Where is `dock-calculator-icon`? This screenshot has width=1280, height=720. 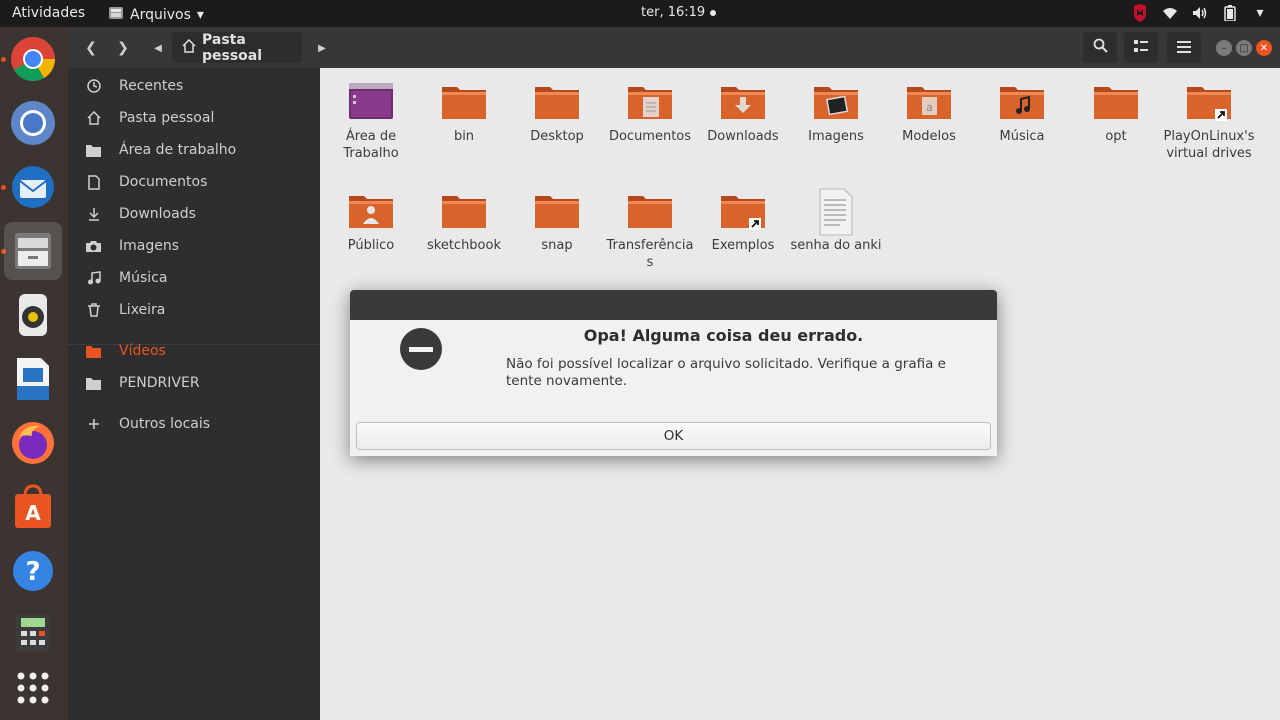 dock-calculator-icon is located at coordinates (33, 633).